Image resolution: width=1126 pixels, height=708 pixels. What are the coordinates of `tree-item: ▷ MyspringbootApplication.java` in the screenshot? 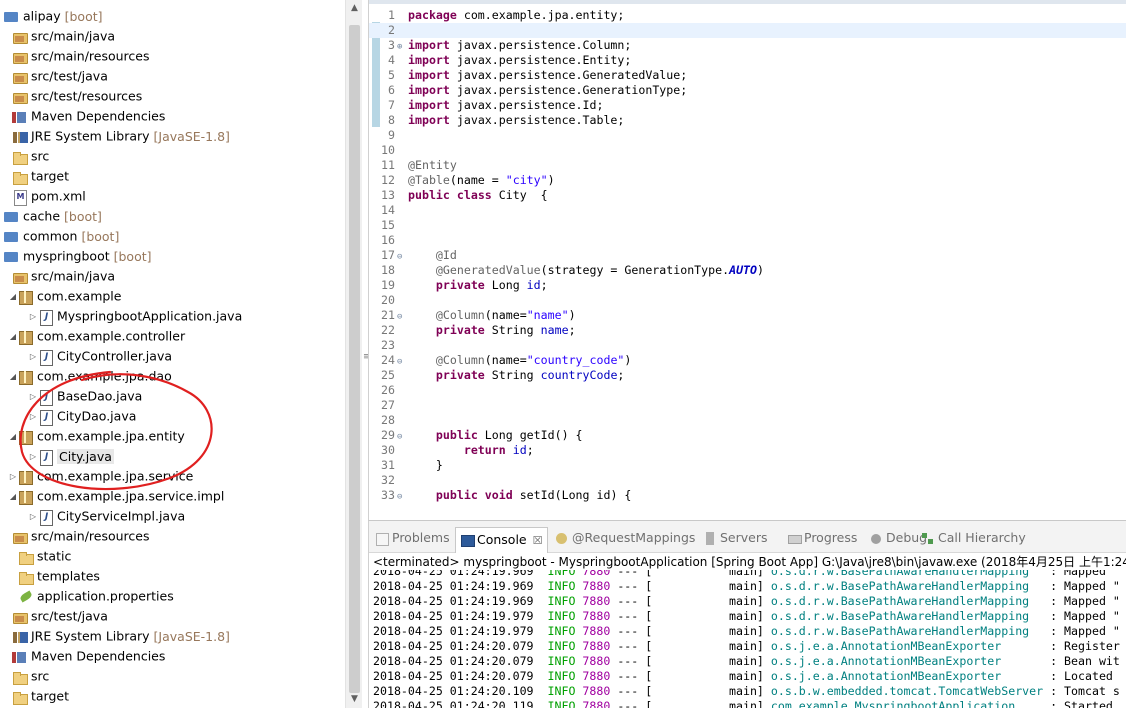 It's located at (135, 316).